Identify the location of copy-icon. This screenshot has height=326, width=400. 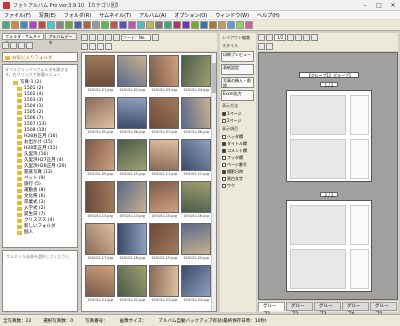
(42, 25).